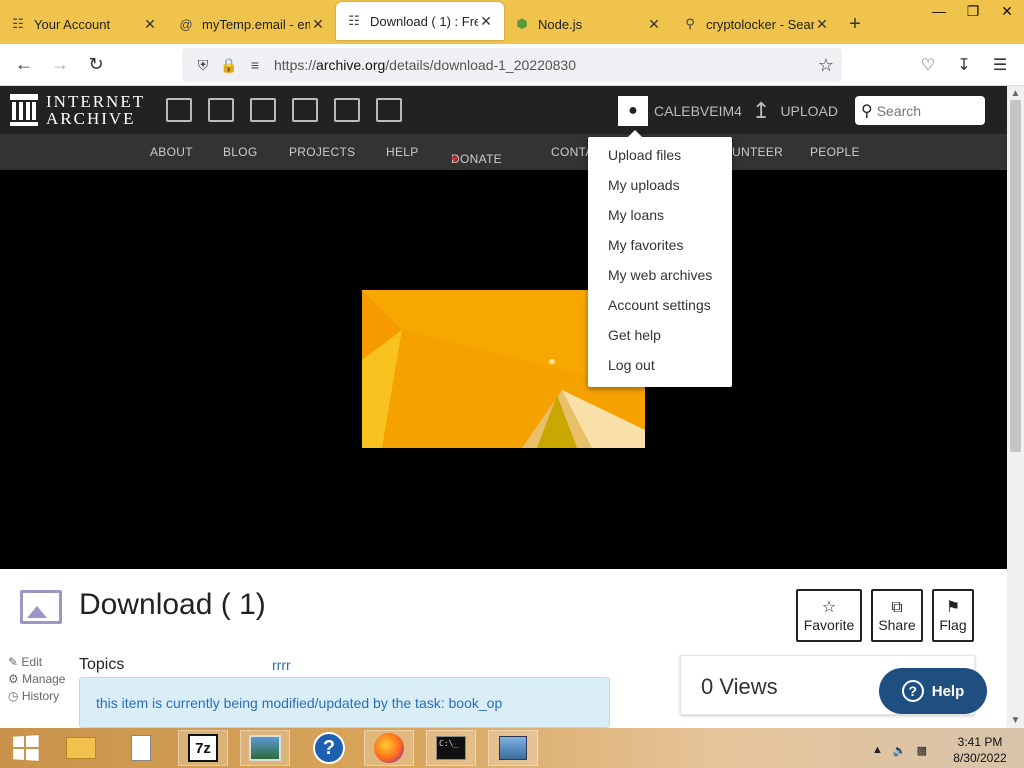  Describe the element at coordinates (141, 748) in the screenshot. I see `notepad-icon` at that location.